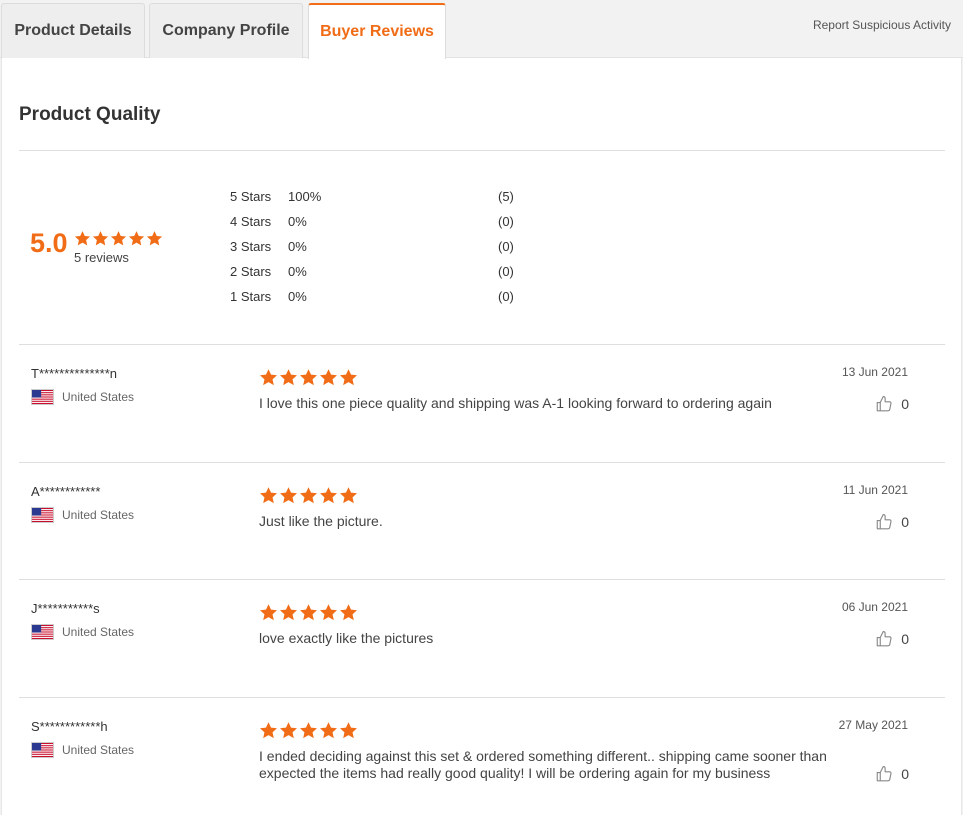 This screenshot has width=963, height=815. Describe the element at coordinates (65, 608) in the screenshot. I see `reviewer-name: J***********s` at that location.